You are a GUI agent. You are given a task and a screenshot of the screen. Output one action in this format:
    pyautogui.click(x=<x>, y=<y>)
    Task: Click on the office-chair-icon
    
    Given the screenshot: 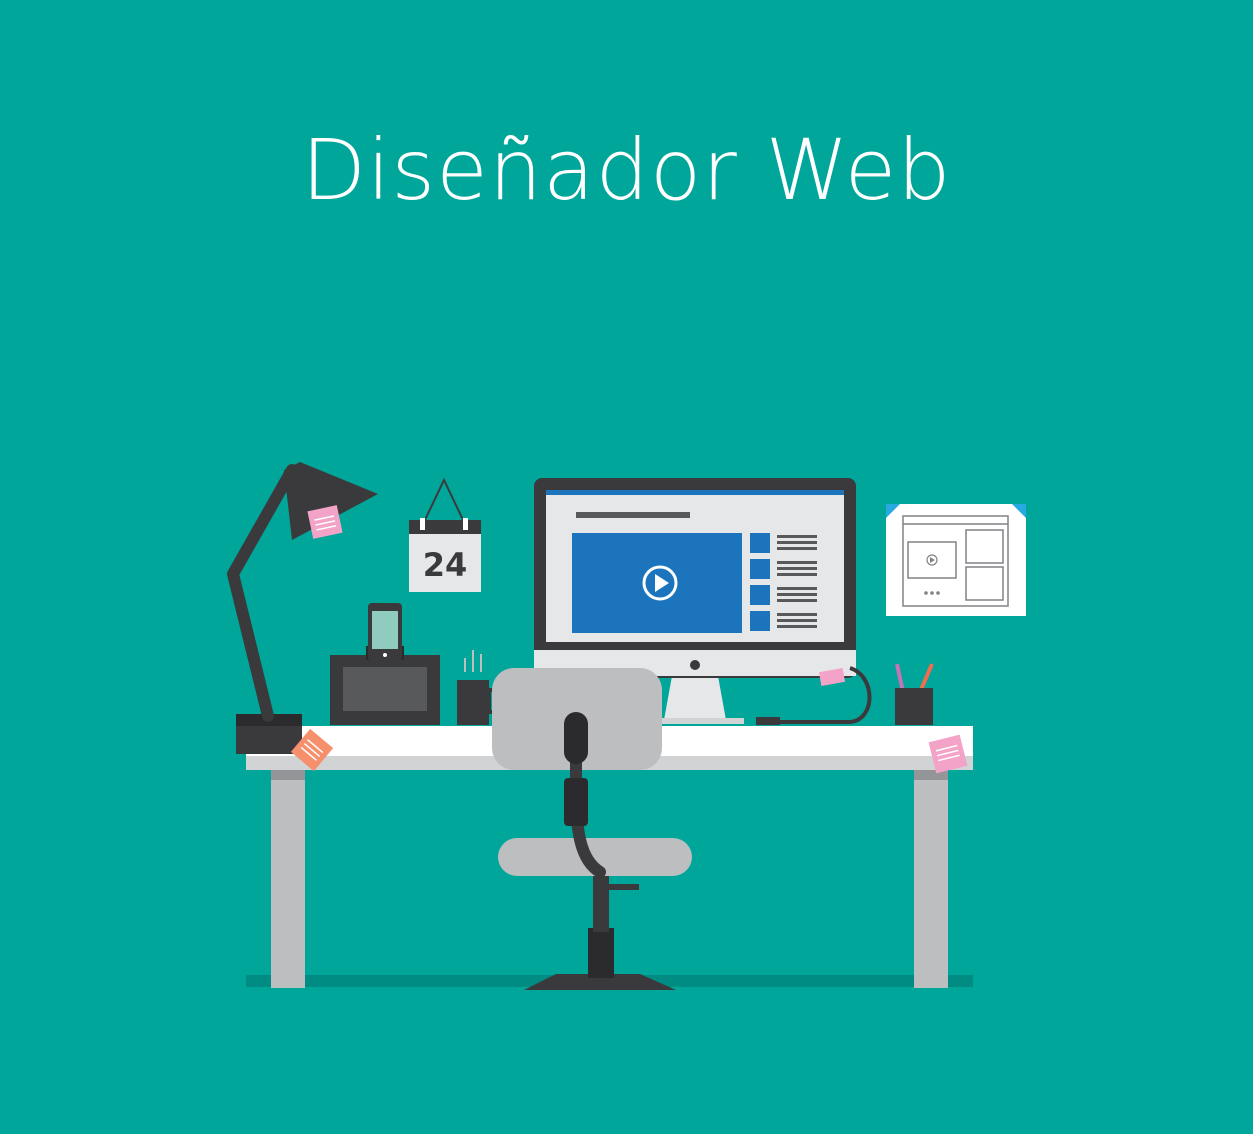 What is the action you would take?
    pyautogui.click(x=592, y=829)
    